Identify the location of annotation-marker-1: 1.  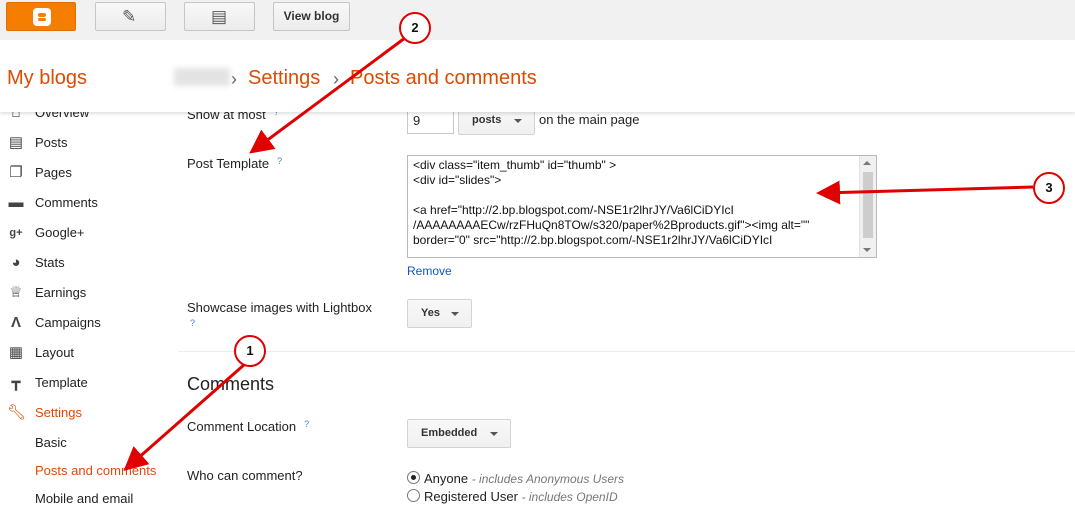
(250, 351).